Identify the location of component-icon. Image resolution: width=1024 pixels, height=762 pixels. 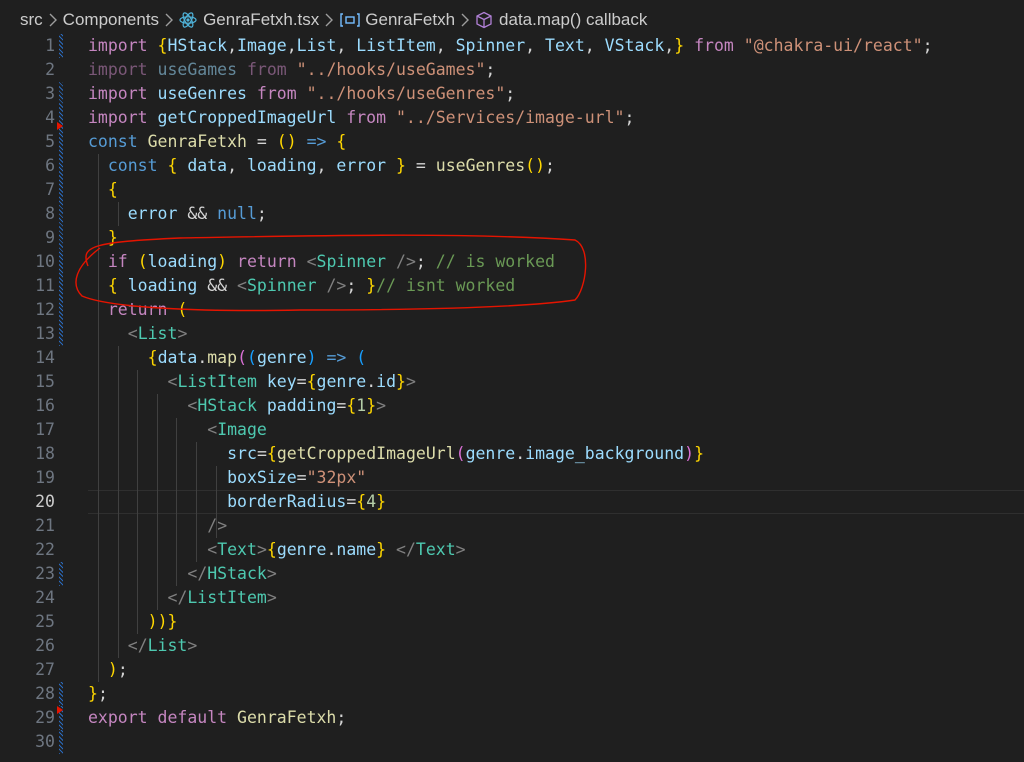
(350, 20).